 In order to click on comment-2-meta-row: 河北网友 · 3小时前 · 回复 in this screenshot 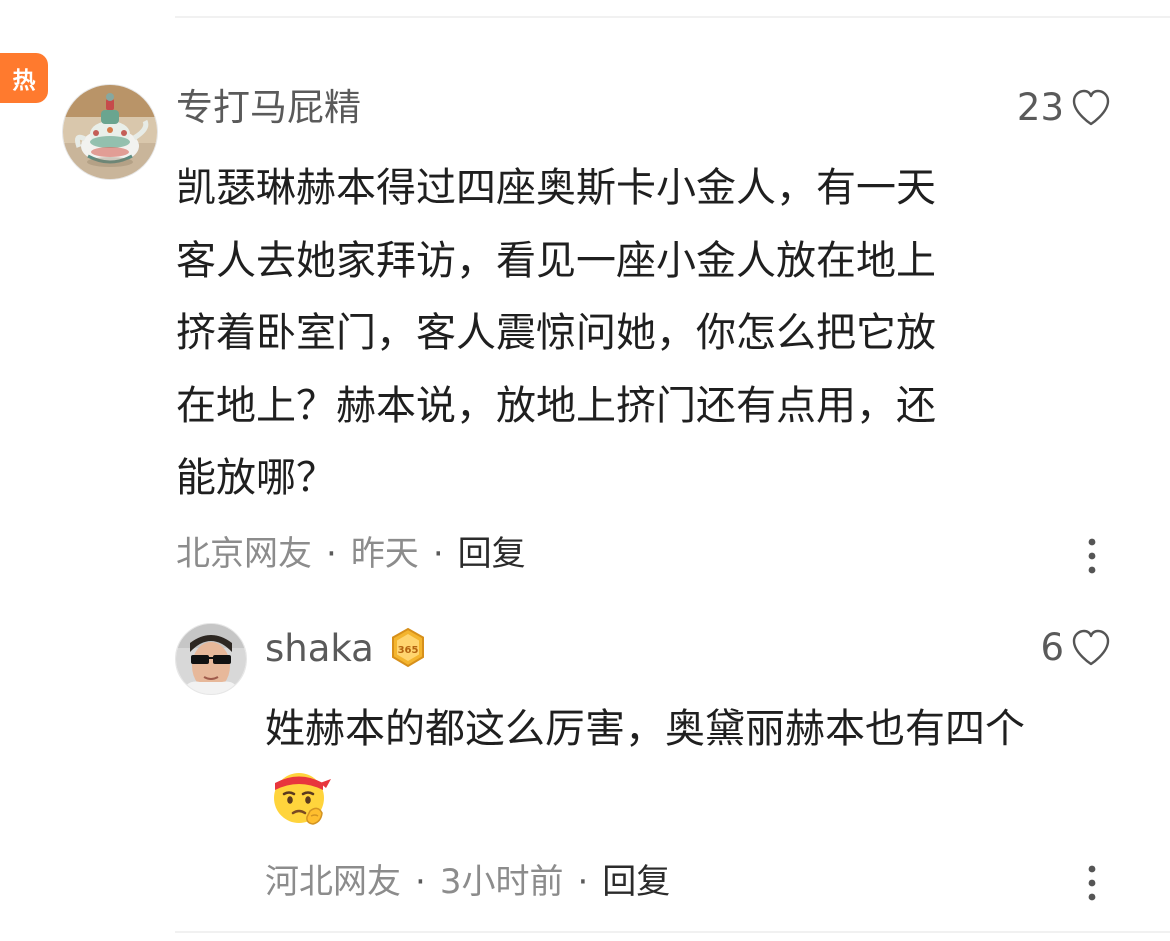, I will do `click(467, 882)`.